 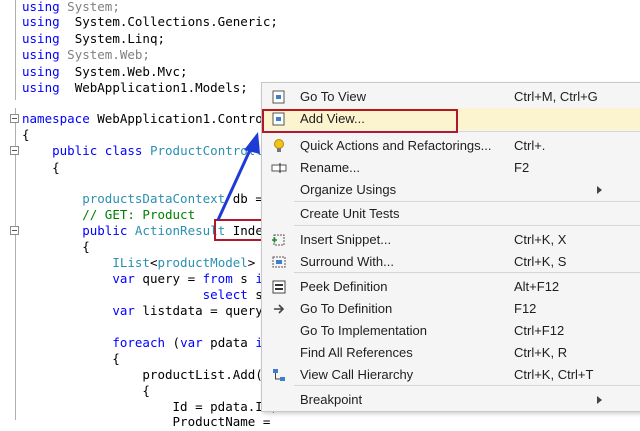 What do you see at coordinates (363, 330) in the screenshot?
I see `menu-item-label: Go To Implementation` at bounding box center [363, 330].